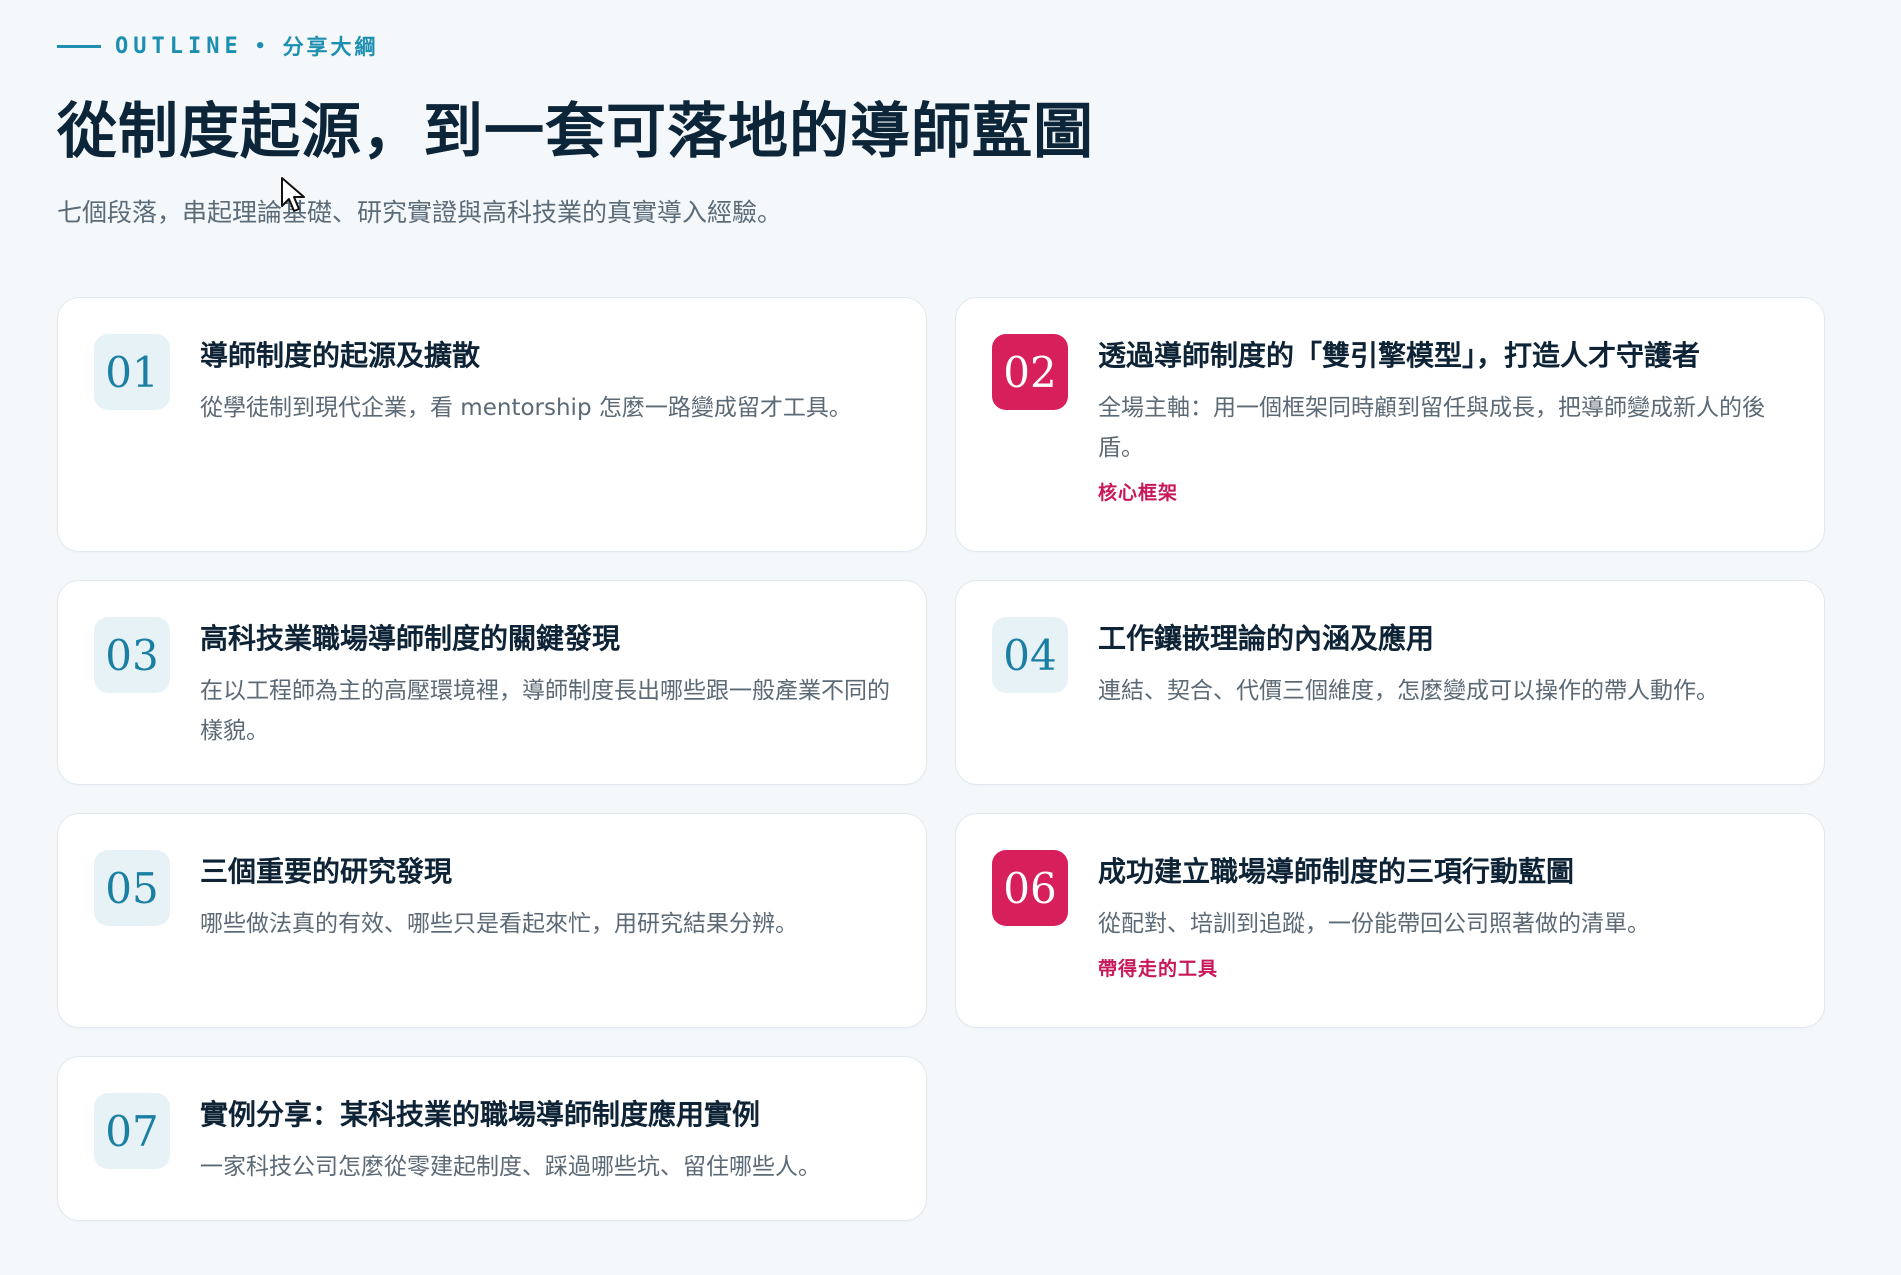  What do you see at coordinates (575, 132) in the screenshot?
I see `page-title: 從制度起源，到一套可落地的導師藍圖` at bounding box center [575, 132].